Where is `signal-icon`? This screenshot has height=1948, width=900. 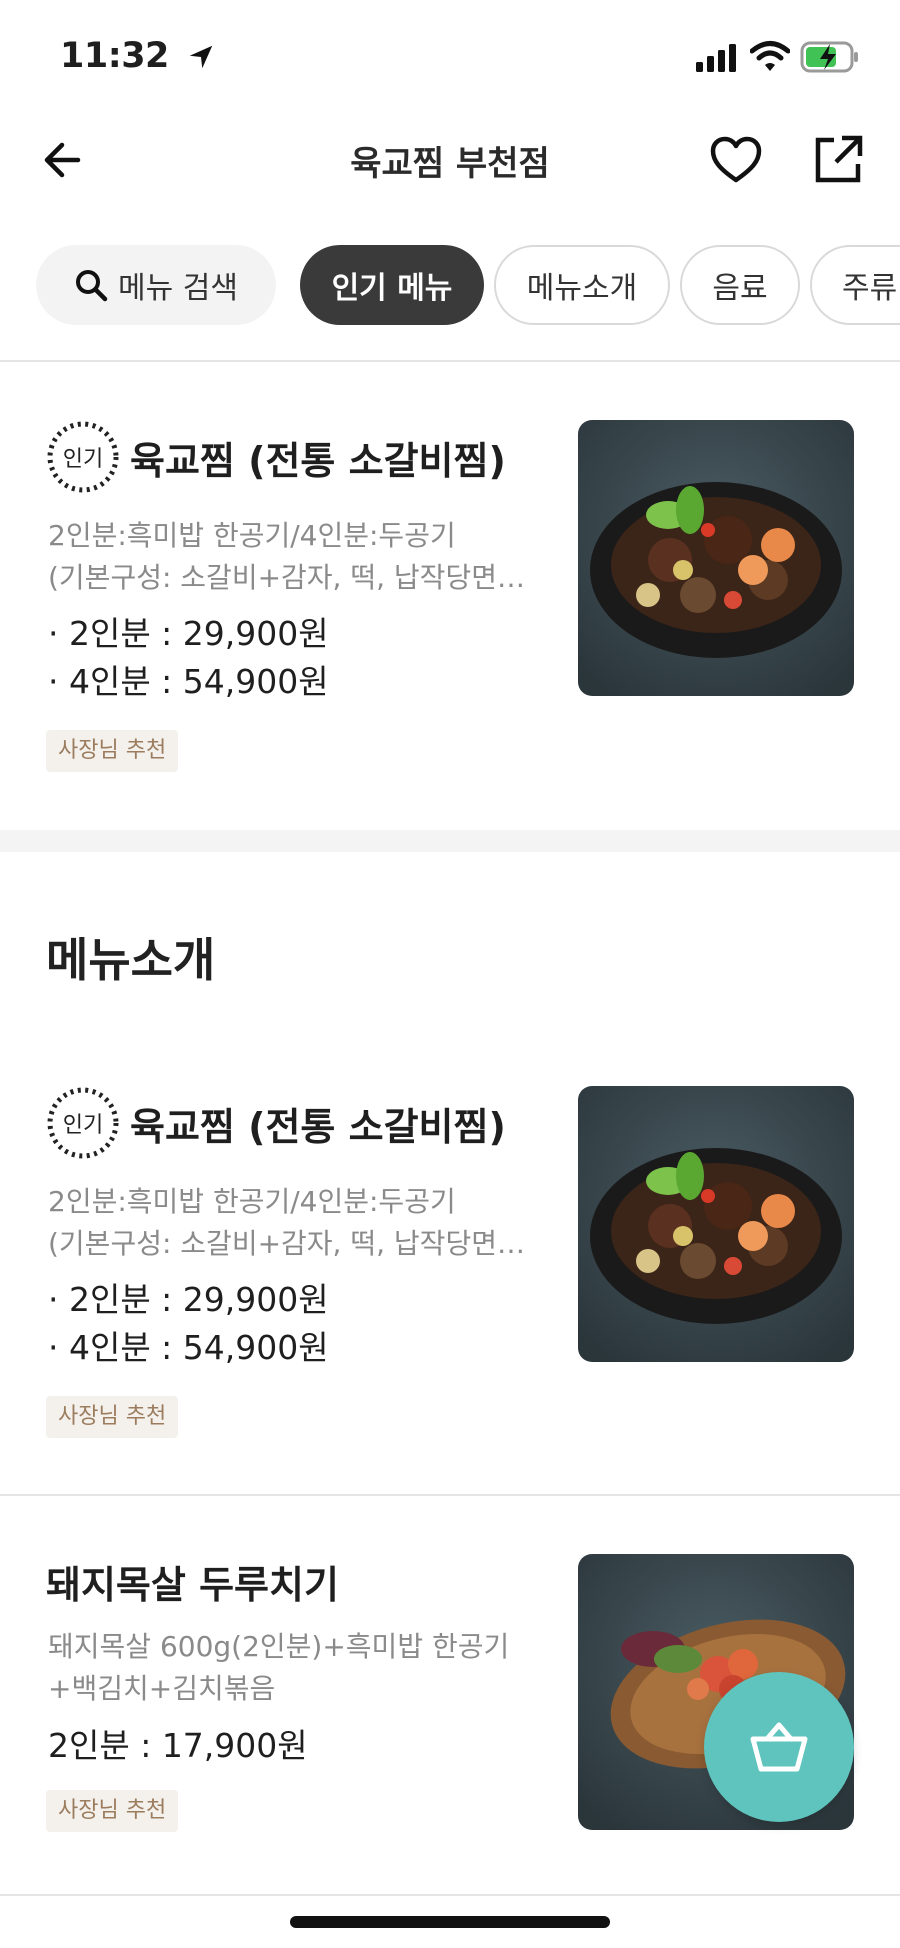 signal-icon is located at coordinates (716, 58).